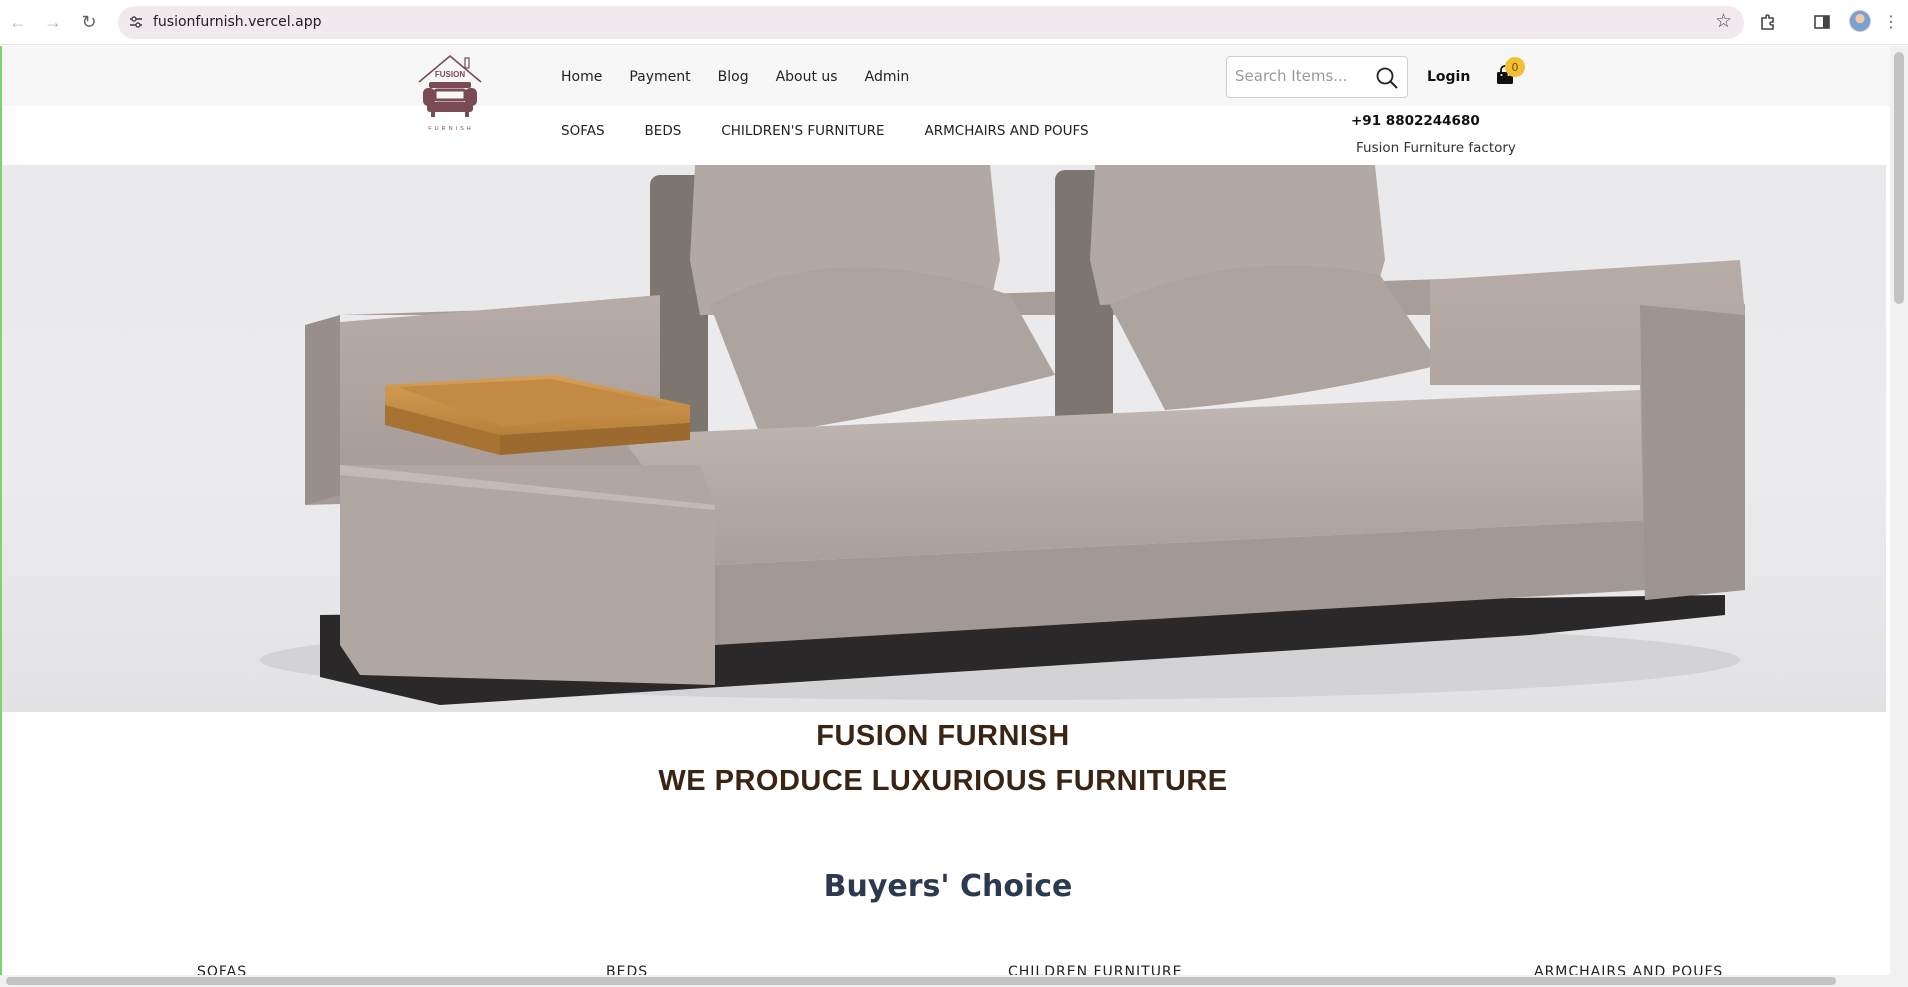 Image resolution: width=1908 pixels, height=987 pixels. Describe the element at coordinates (659, 77) in the screenshot. I see `nav-payment: Payment` at that location.